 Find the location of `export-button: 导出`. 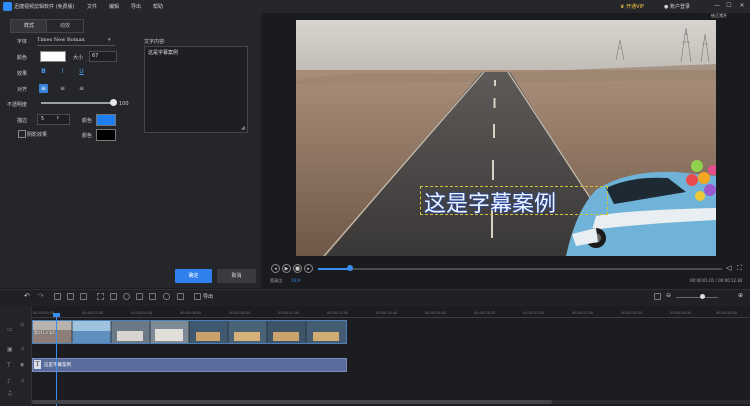

export-button: 导出 is located at coordinates (208, 296).